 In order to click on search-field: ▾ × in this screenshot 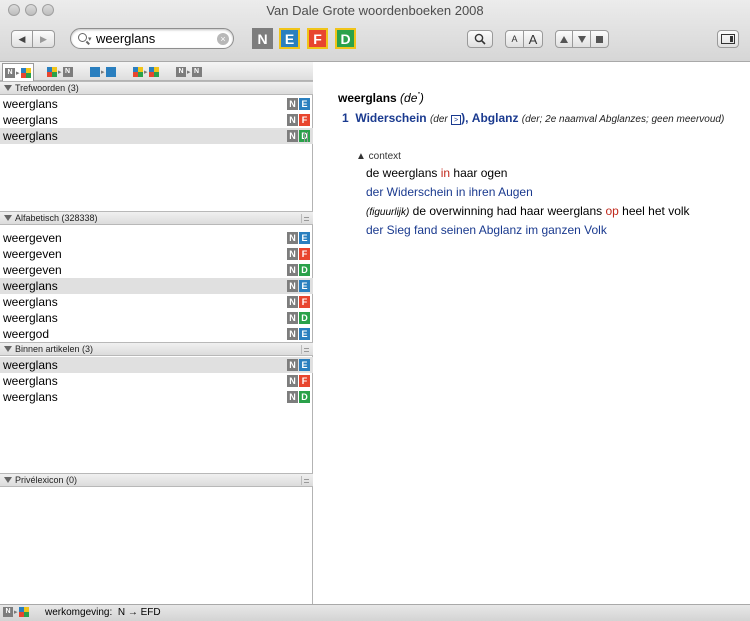, I will do `click(152, 38)`.